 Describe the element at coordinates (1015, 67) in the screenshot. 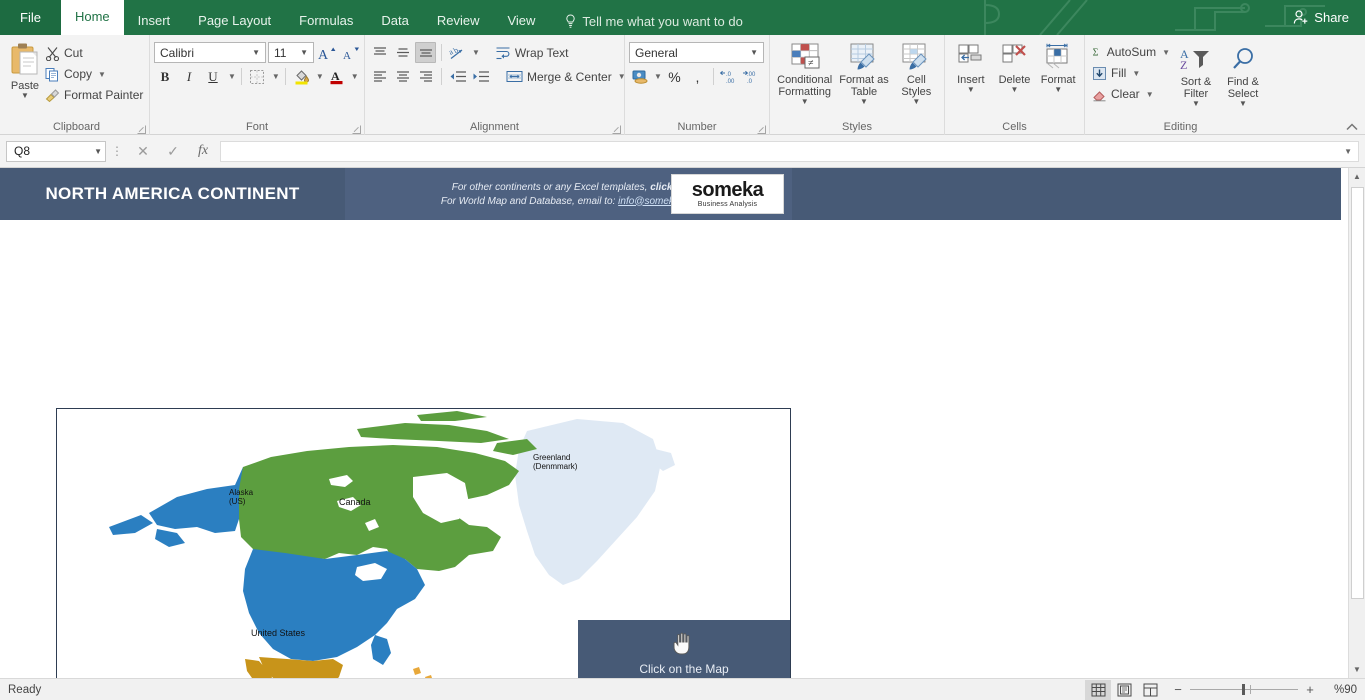

I see `delete-cells-button: Delete ▼` at that location.